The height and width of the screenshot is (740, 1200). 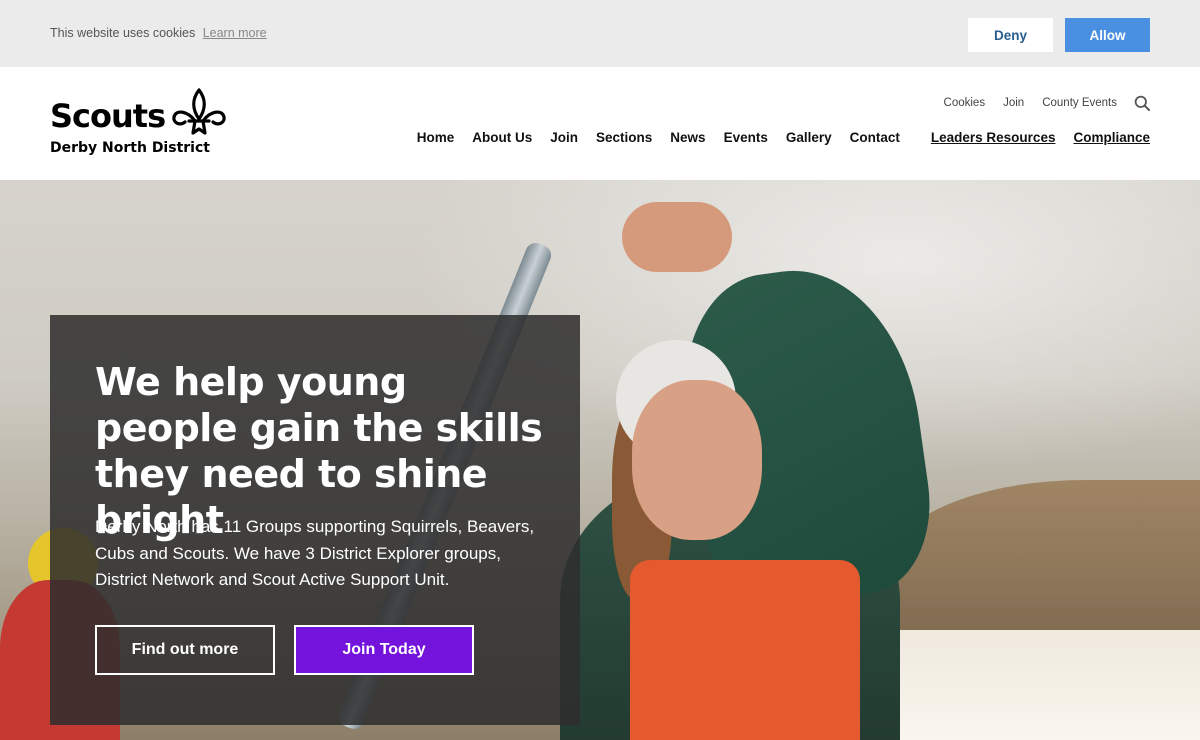 I want to click on nav-news: News, so click(x=687, y=137).